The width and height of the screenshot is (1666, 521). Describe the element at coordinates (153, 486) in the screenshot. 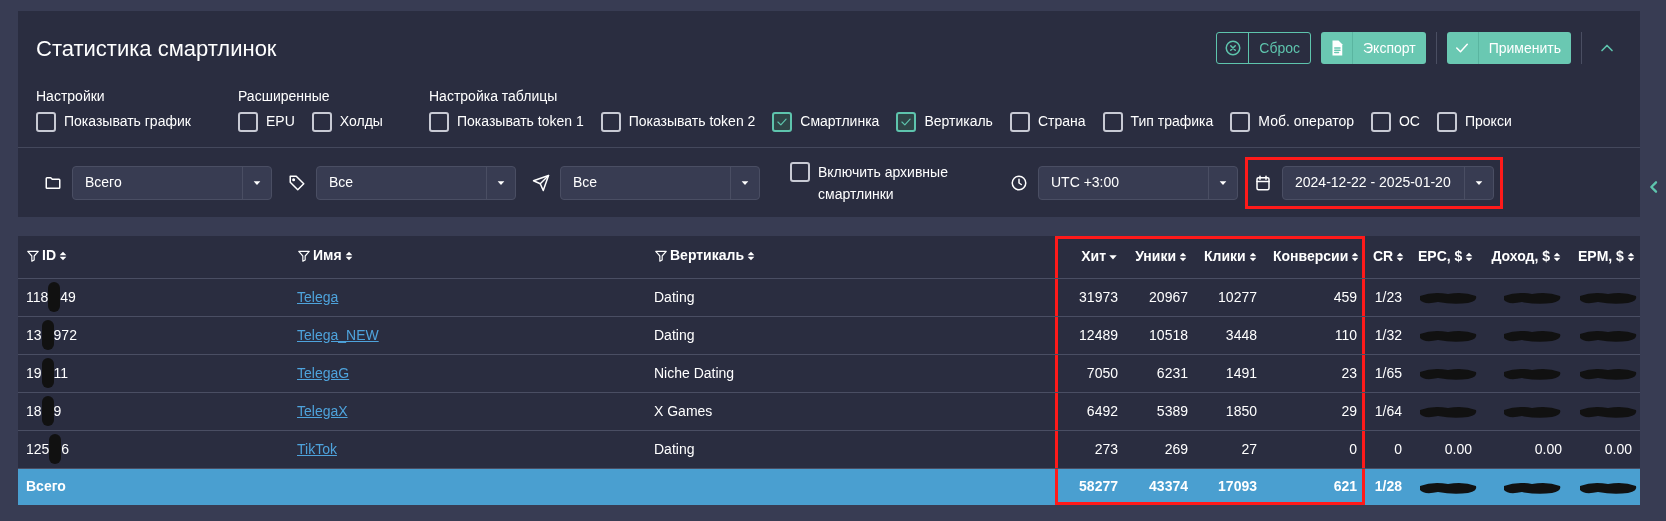

I see `table-cell: Всего` at that location.